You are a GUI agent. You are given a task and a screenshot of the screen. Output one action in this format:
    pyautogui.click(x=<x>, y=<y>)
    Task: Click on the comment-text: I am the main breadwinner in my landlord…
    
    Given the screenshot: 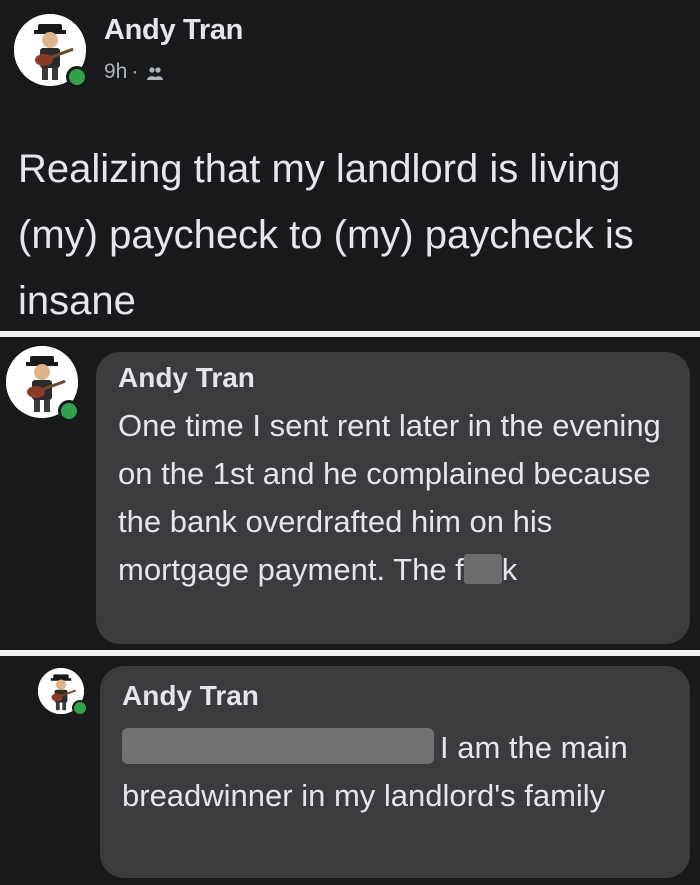 What is the action you would take?
    pyautogui.click(x=402, y=772)
    